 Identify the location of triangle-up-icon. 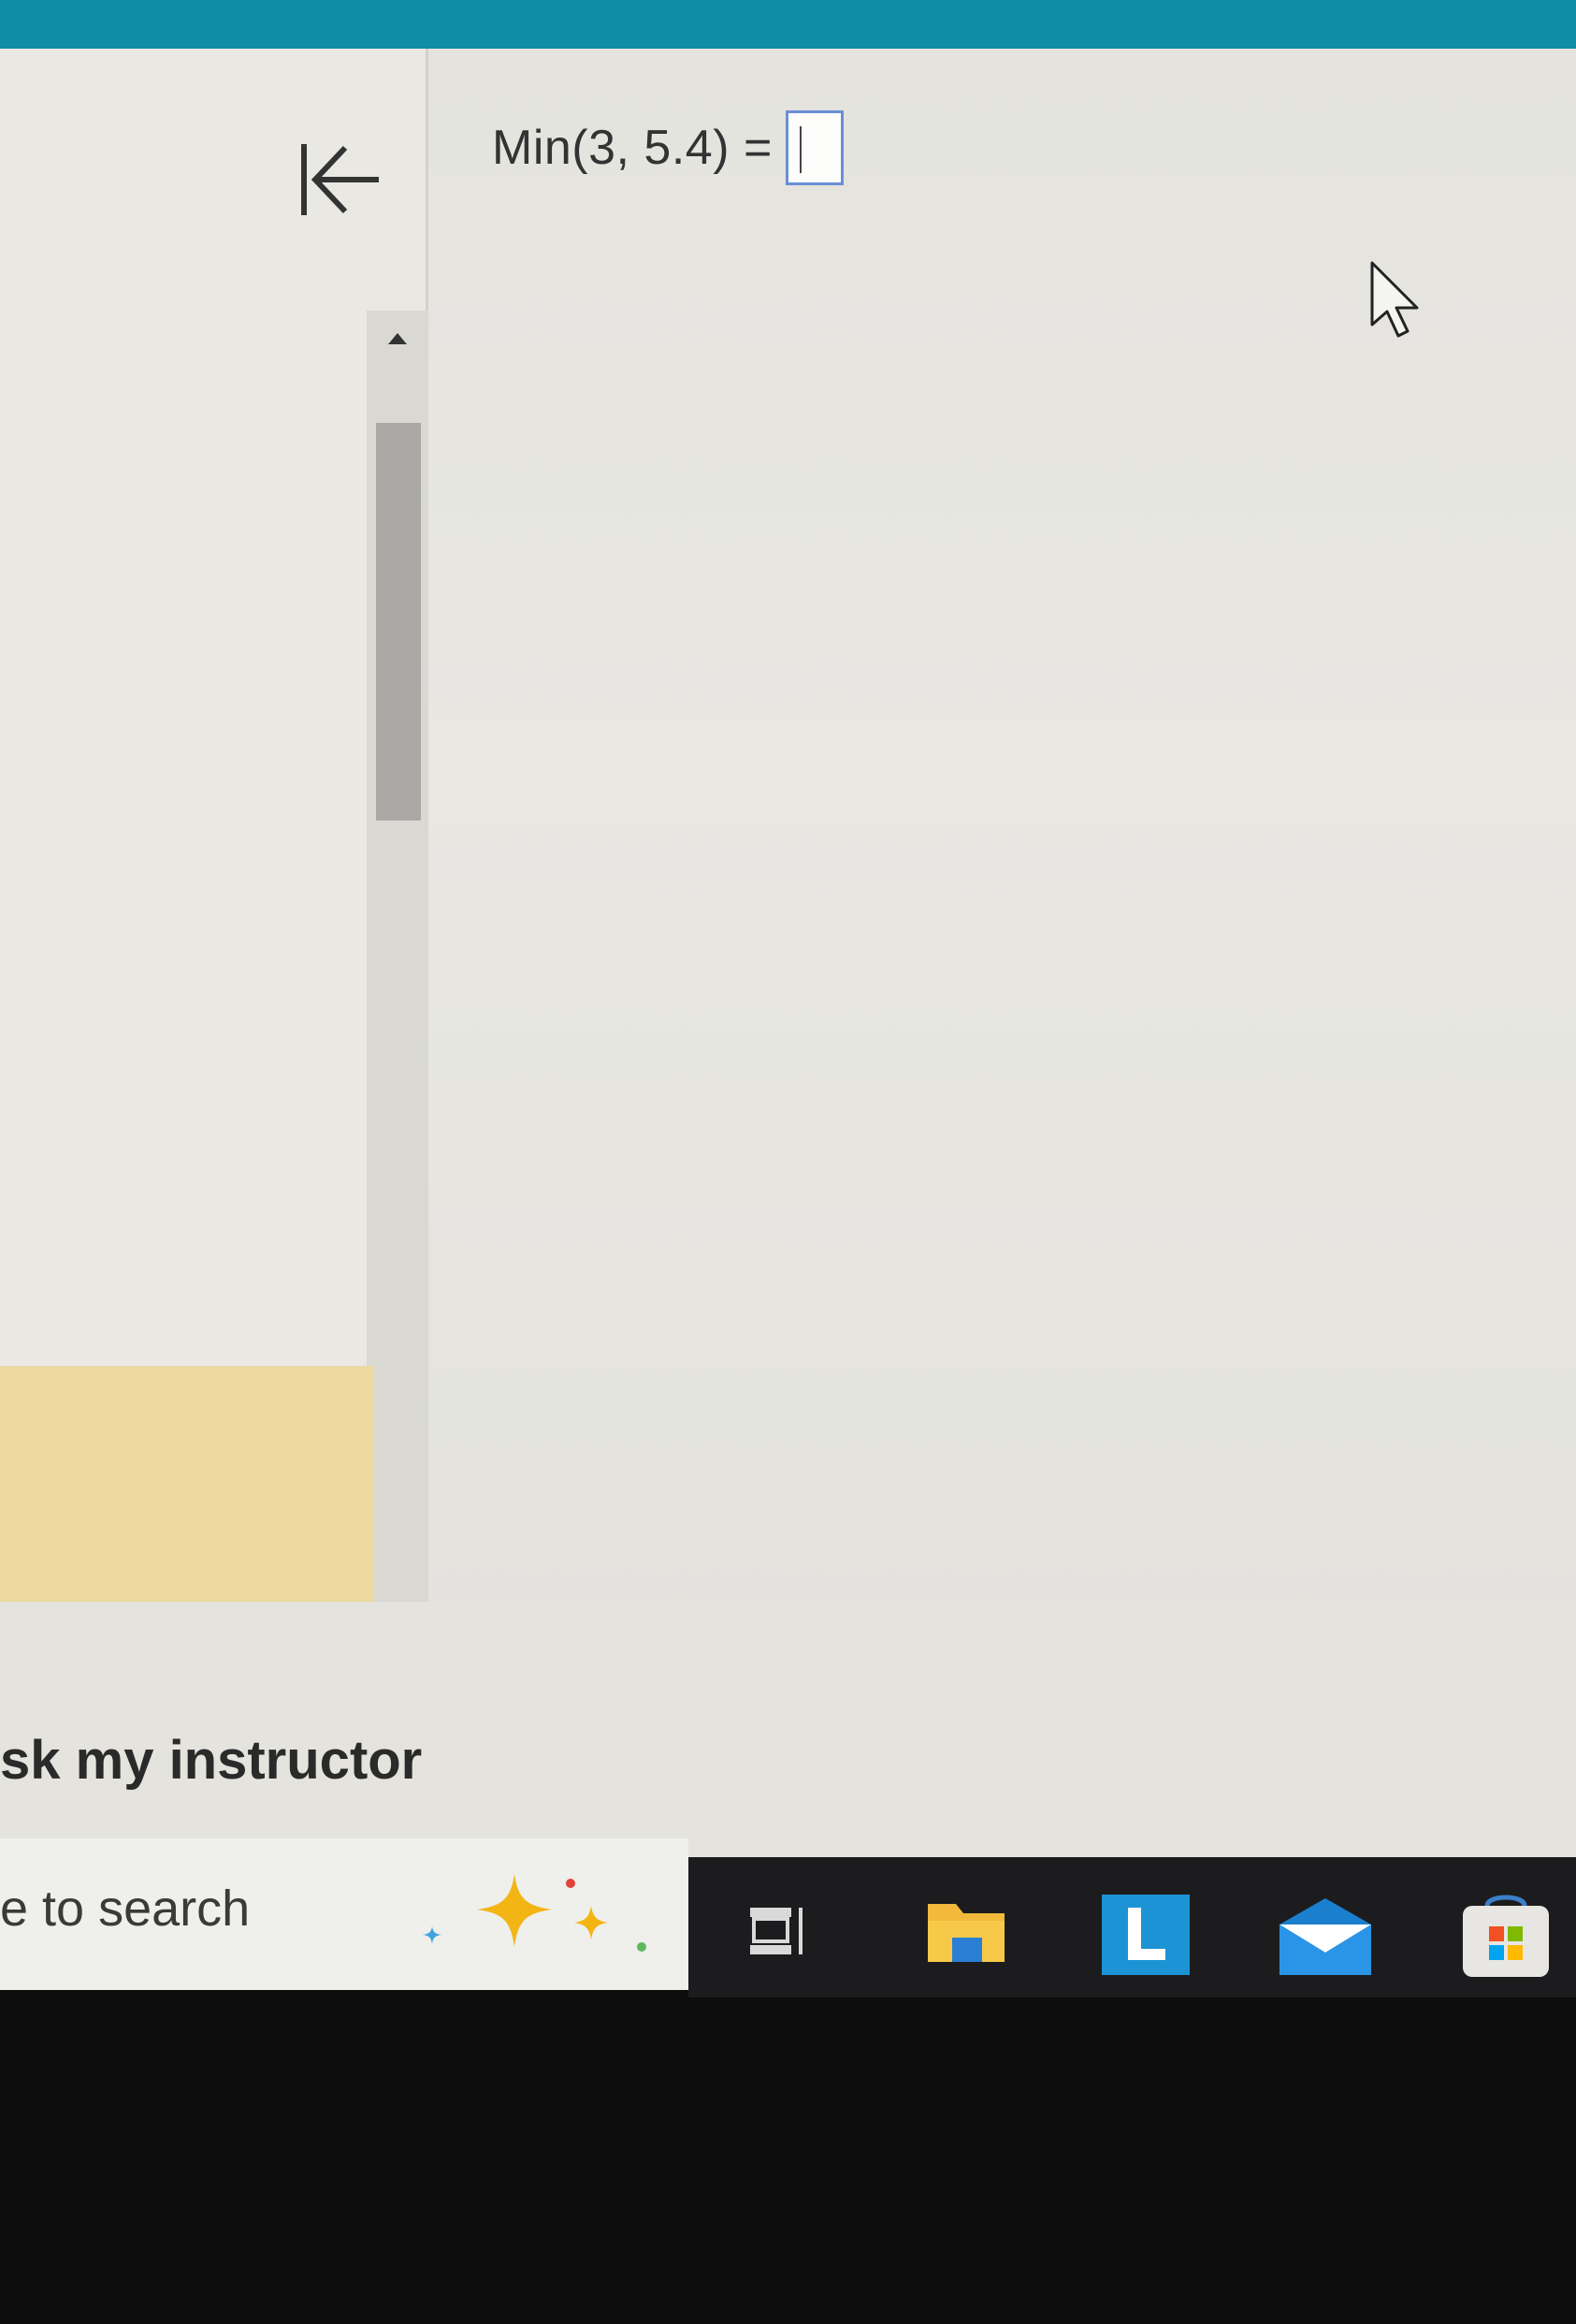
(397, 339).